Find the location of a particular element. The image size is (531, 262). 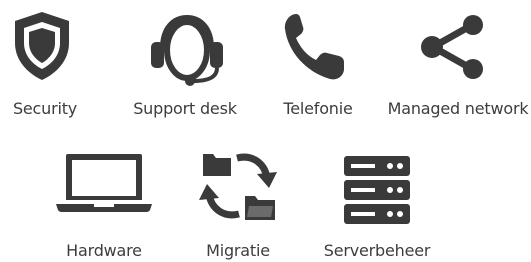

laptop-icon is located at coordinates (104, 183).